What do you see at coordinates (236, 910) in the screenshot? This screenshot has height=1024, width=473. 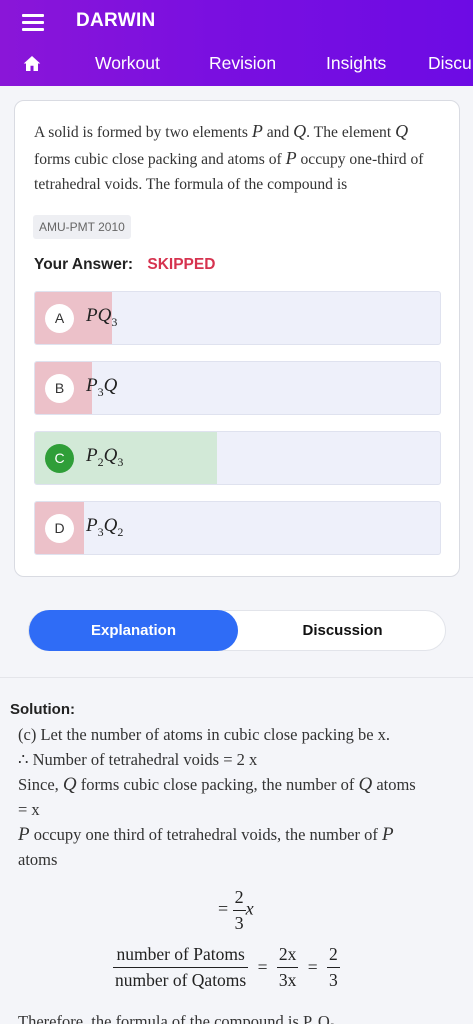 I see `equation-voids: = 23x` at bounding box center [236, 910].